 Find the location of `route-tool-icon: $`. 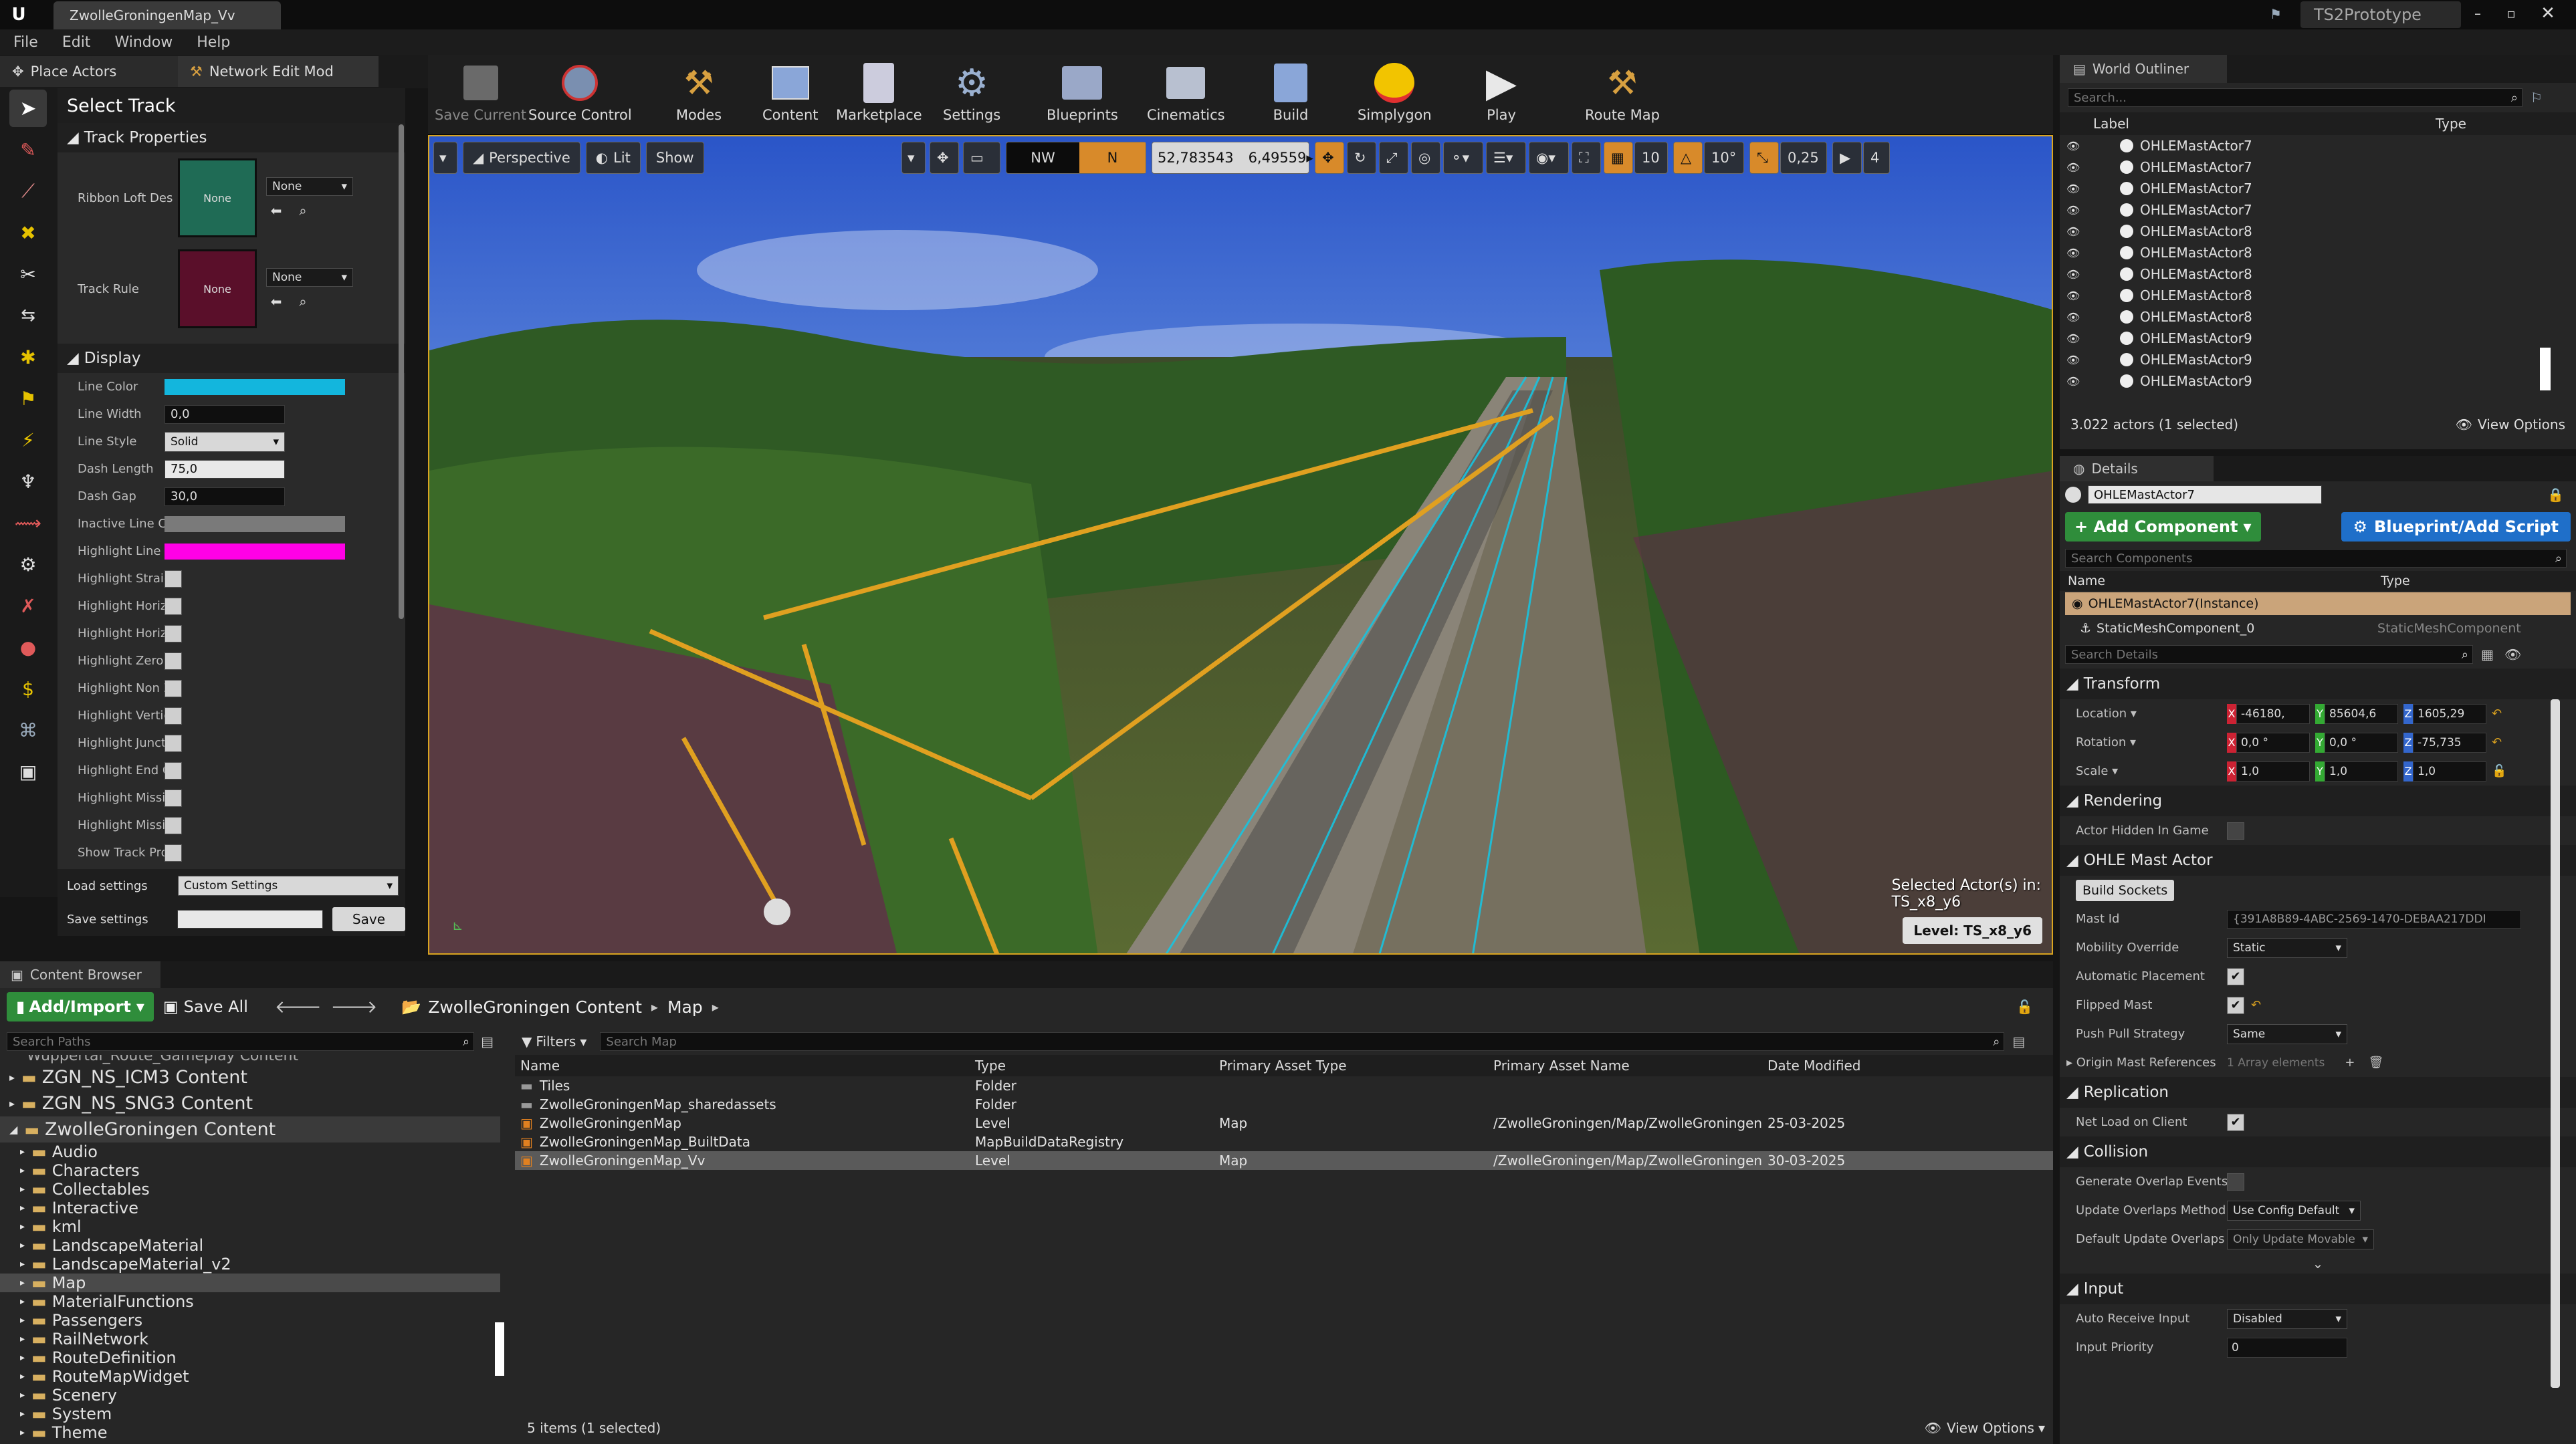

route-tool-icon: $ is located at coordinates (28, 688).